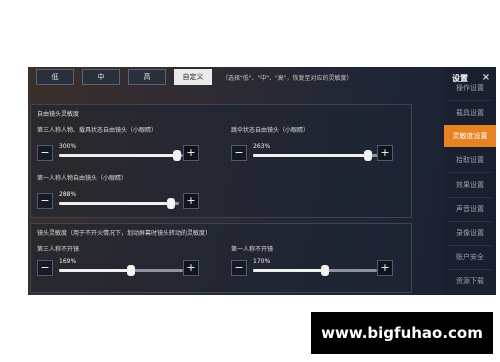  What do you see at coordinates (470, 88) in the screenshot?
I see `sidebar-item-controls: 操作设置` at bounding box center [470, 88].